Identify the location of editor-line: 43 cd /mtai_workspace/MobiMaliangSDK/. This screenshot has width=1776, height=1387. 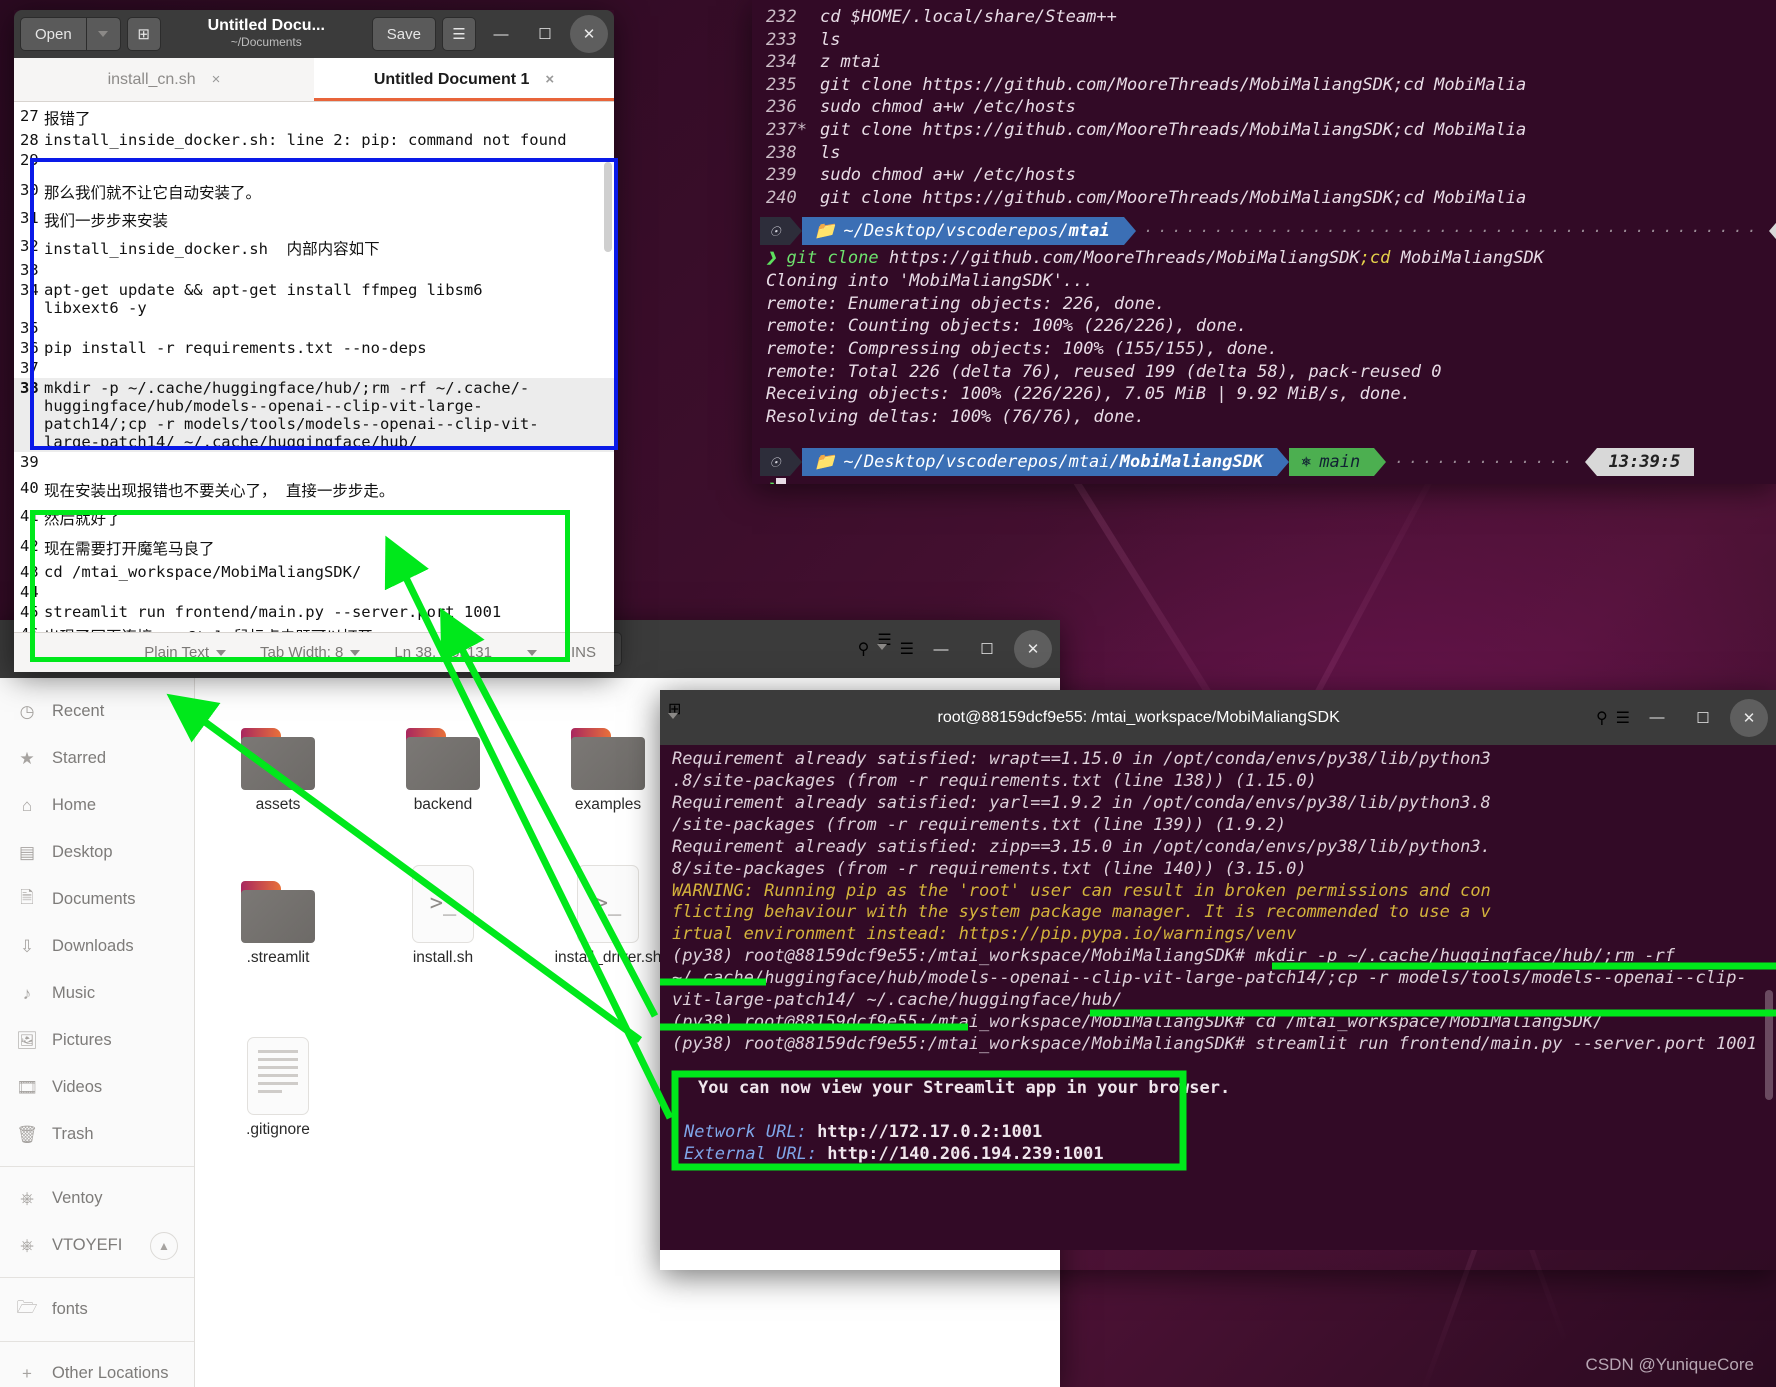
(191, 572).